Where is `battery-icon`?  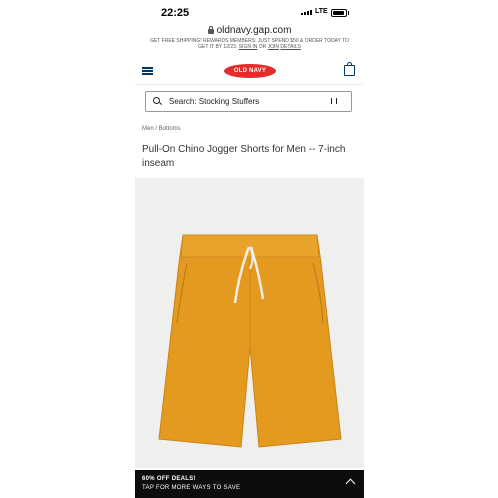 battery-icon is located at coordinates (340, 13).